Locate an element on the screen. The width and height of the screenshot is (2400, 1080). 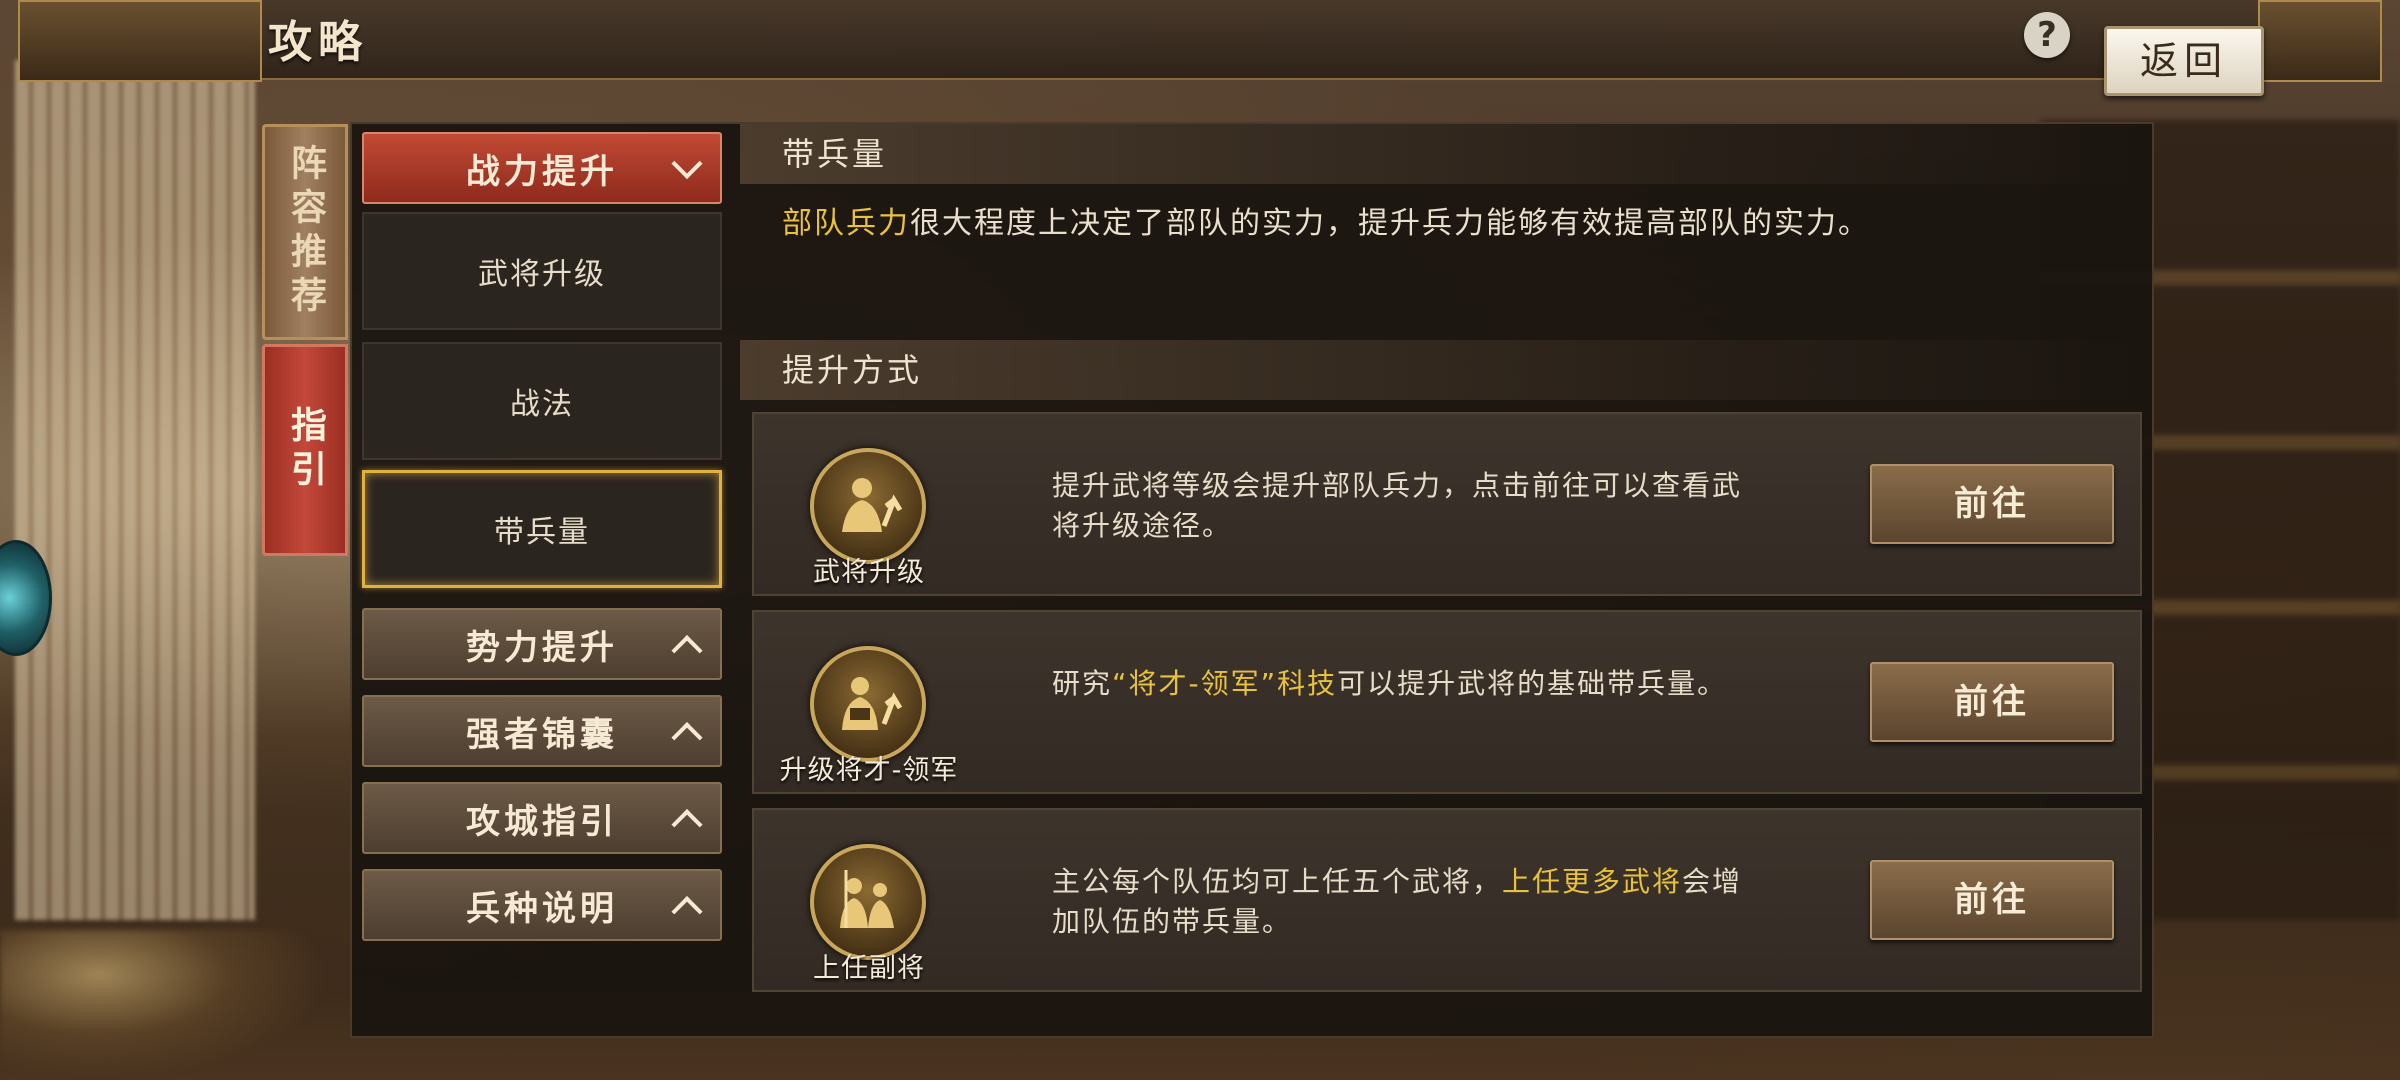
description-text: 很大程度上决定了部队的实力，提升兵力能够有效提高部队的实力。 is located at coordinates (1390, 223).